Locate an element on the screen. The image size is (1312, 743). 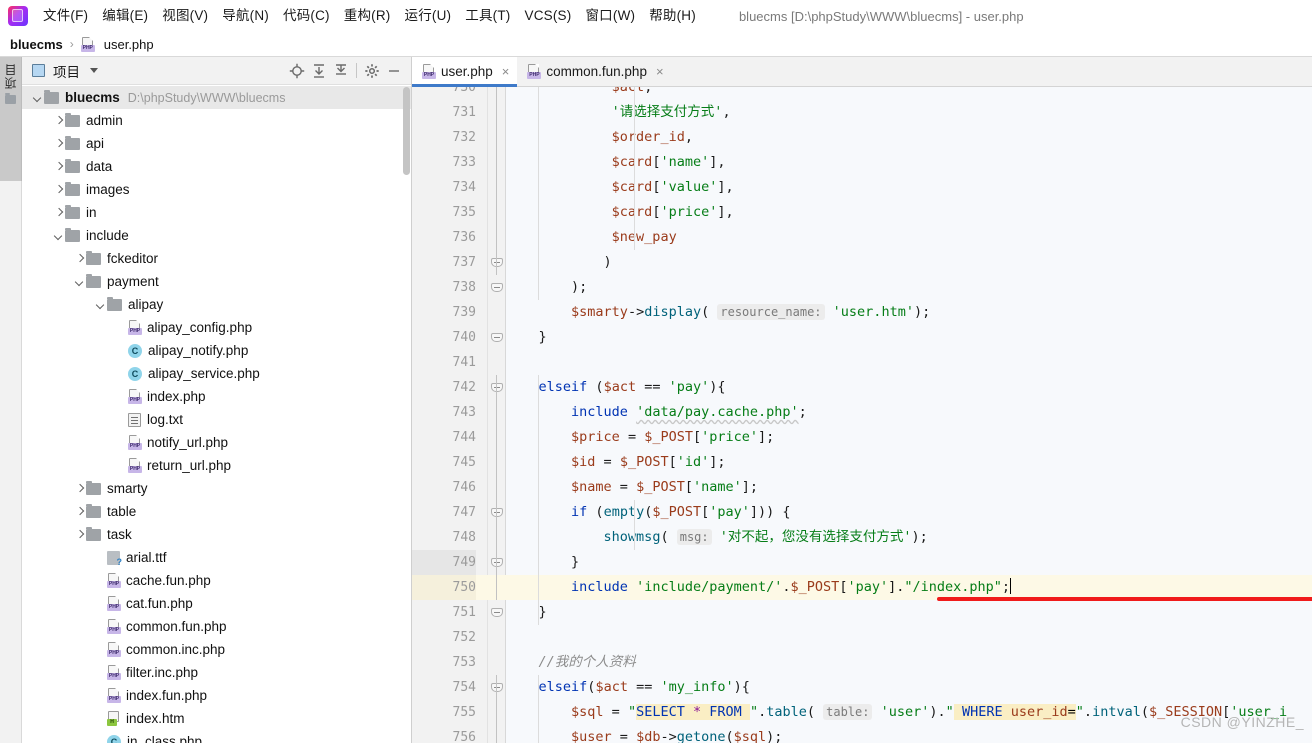
tree-item-index-fun-php: PHP index.fun.php is located at coordinates (216, 695).